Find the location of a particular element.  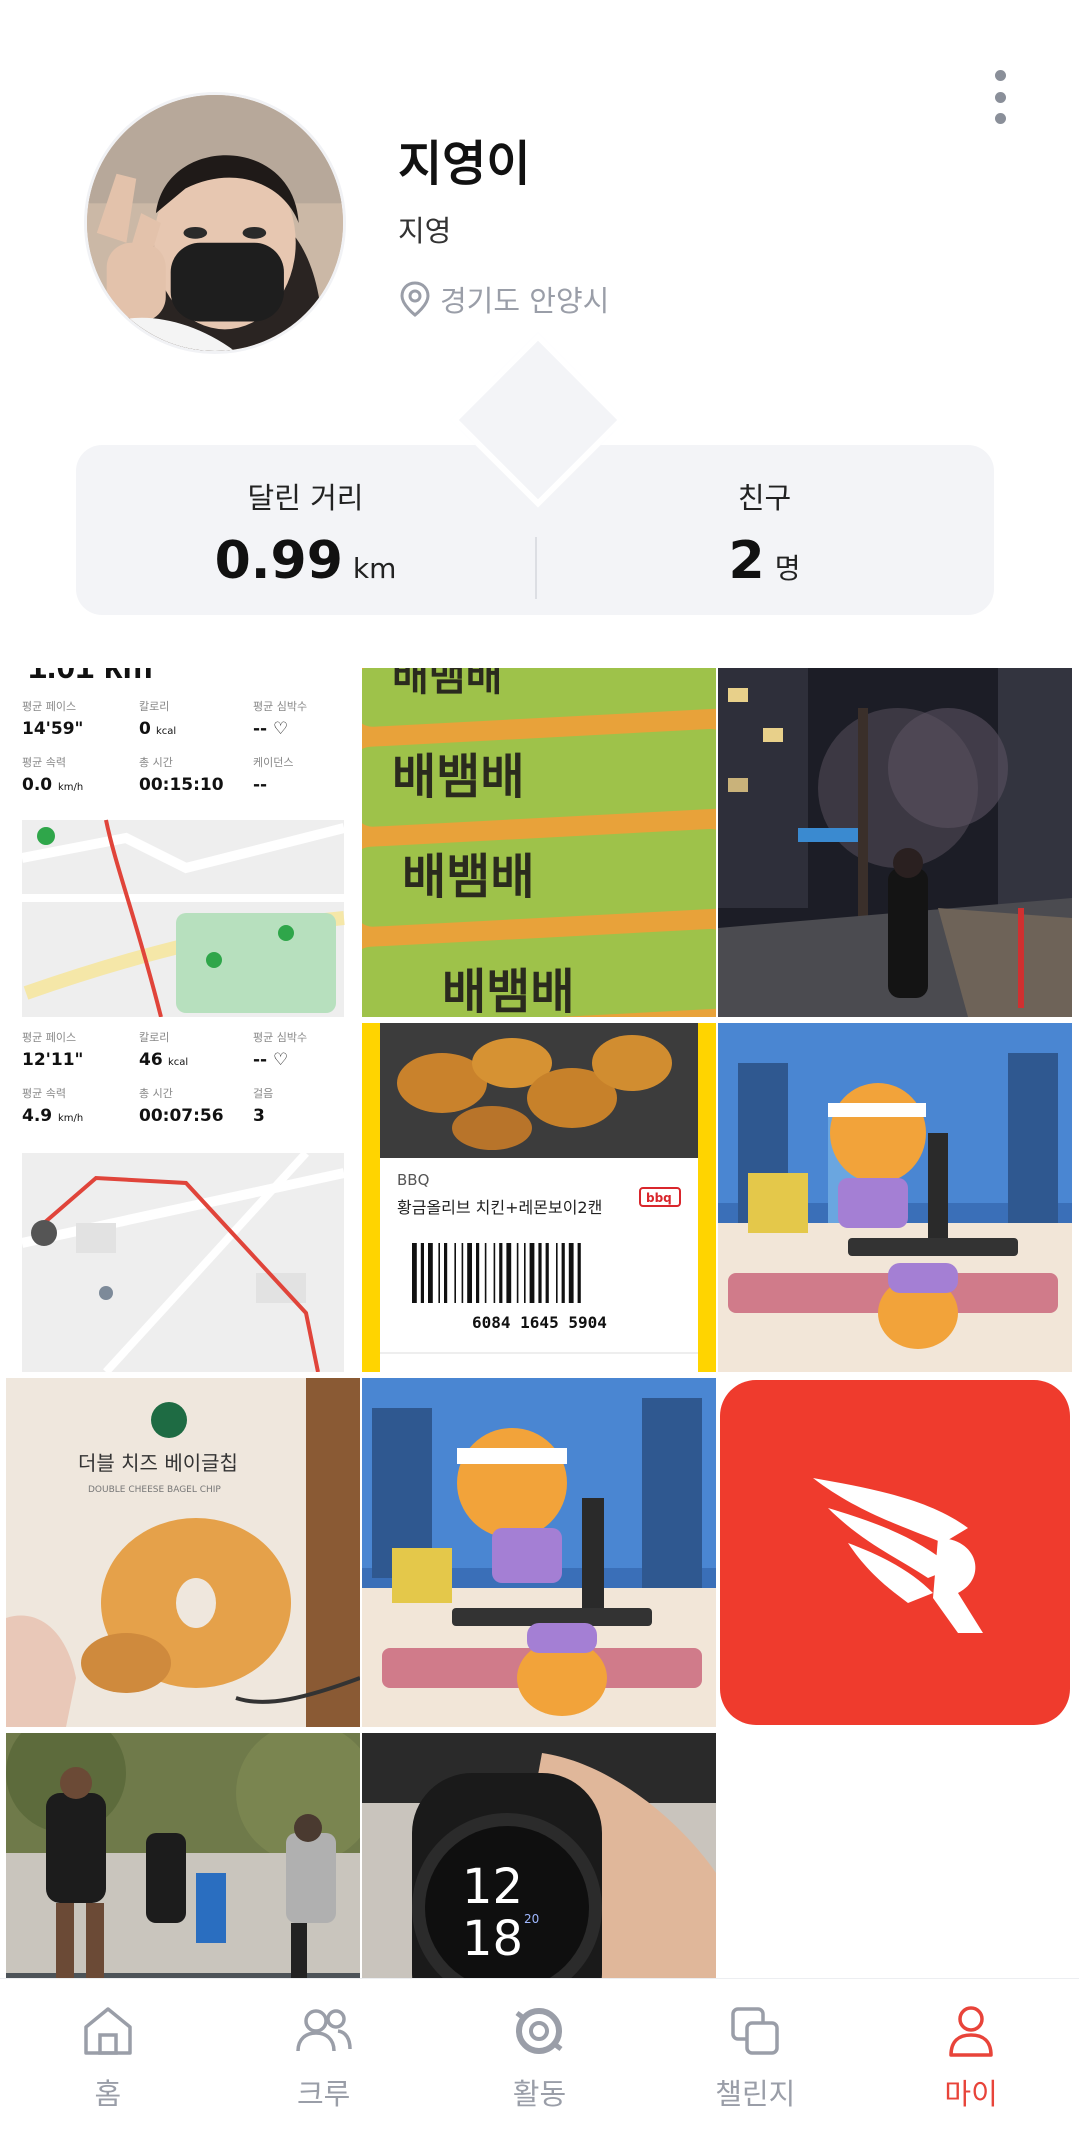

run2-value-3: 4.9 is located at coordinates (37, 1116).